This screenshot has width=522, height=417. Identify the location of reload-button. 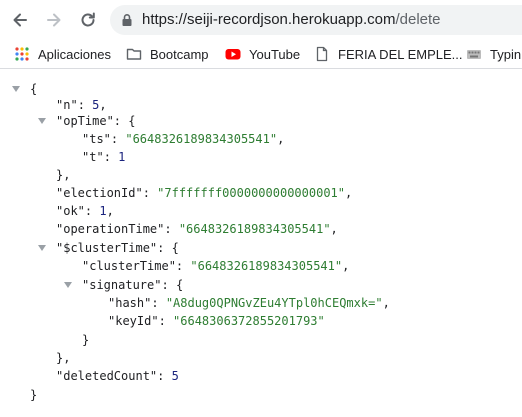
(88, 20).